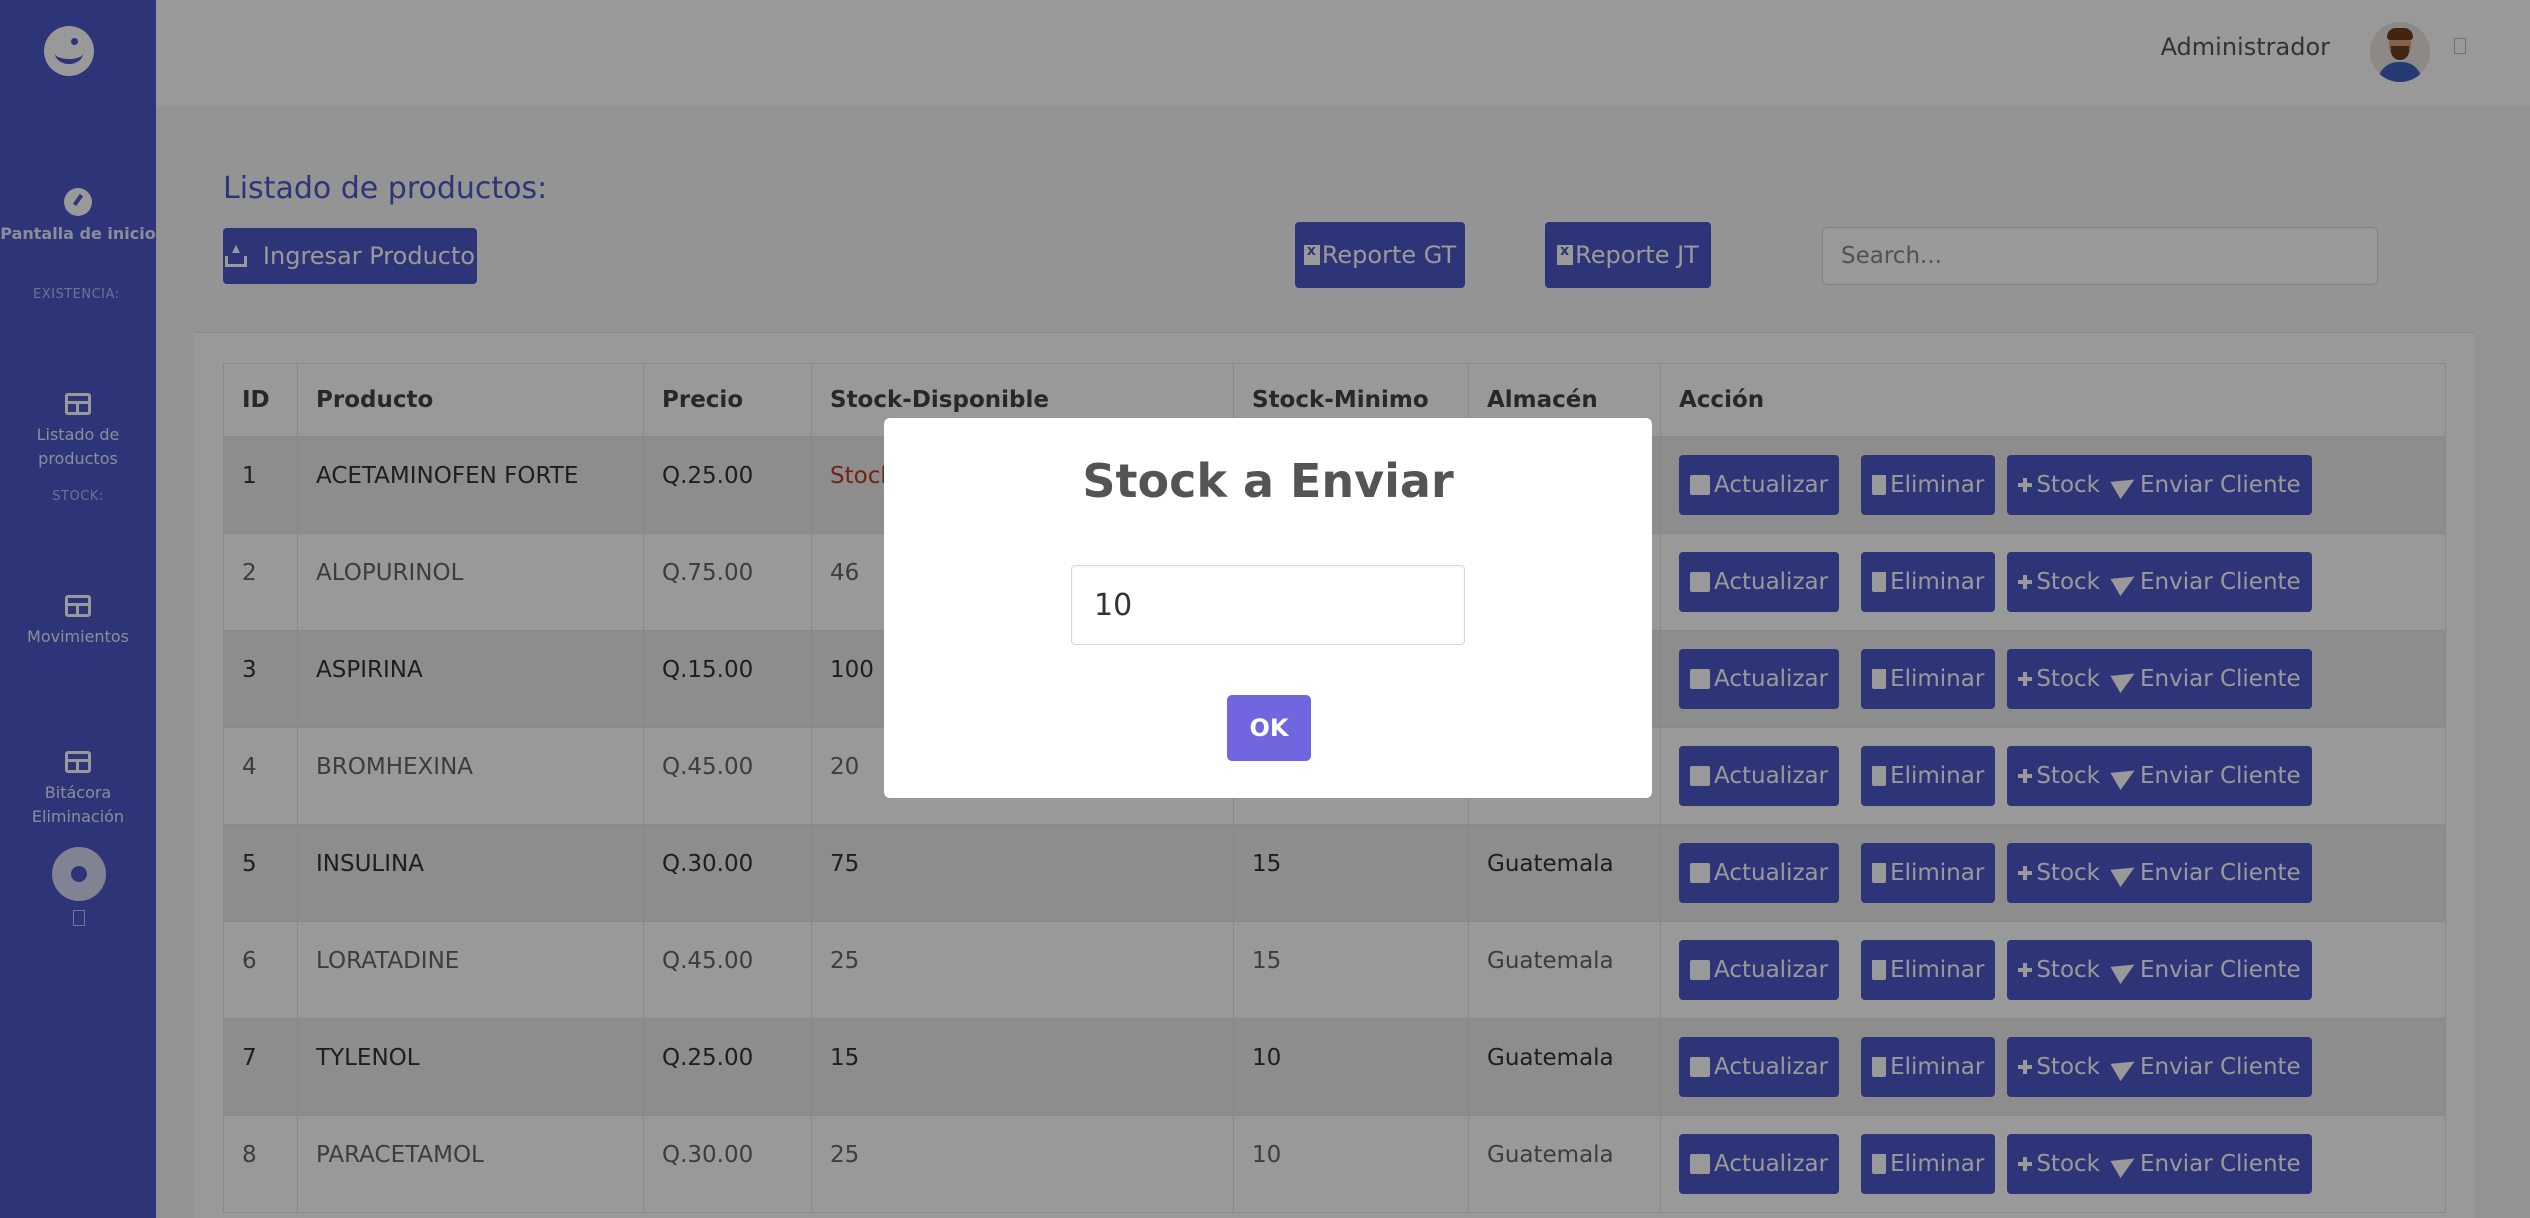 The height and width of the screenshot is (1218, 2530). I want to click on stock-dialog: Stock a Enviar OK, so click(1268, 608).